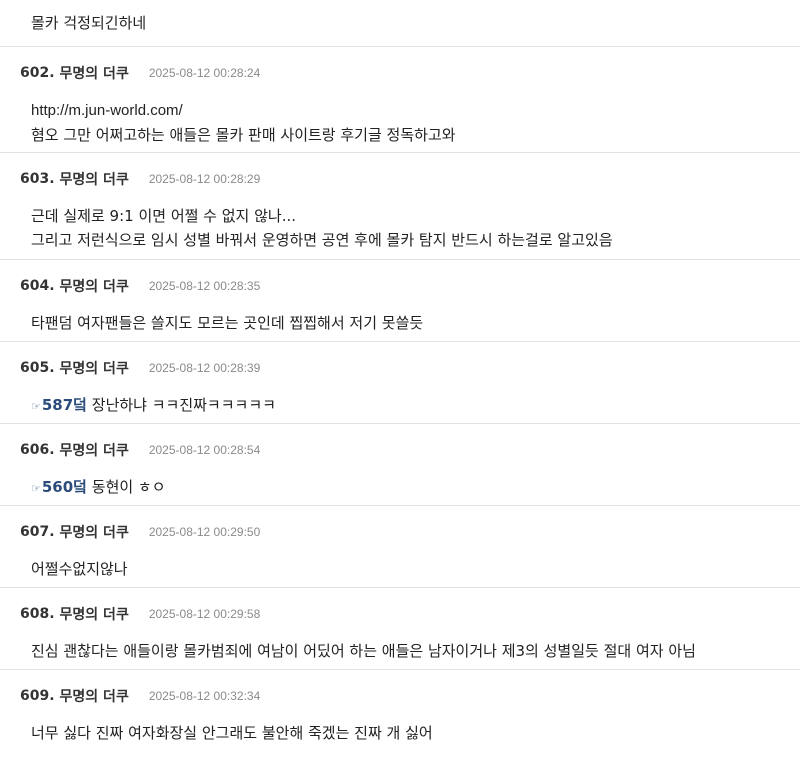 Image resolution: width=800 pixels, height=760 pixels. I want to click on comment-header: 607. 무명의 더쿠 2025-08-12 00:29:50, so click(140, 532).